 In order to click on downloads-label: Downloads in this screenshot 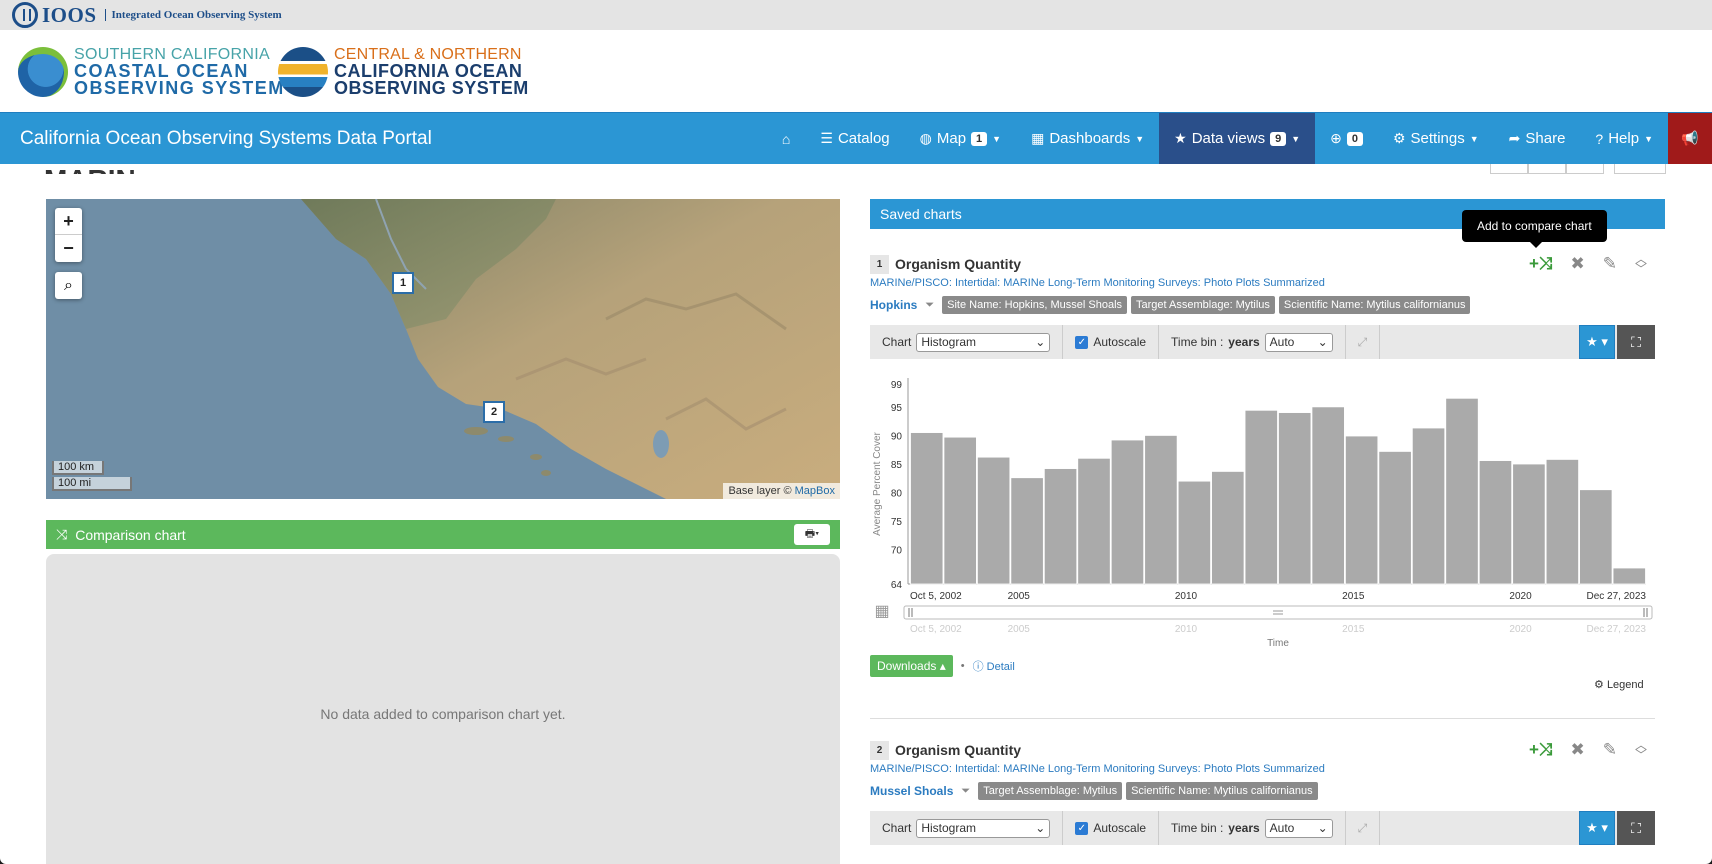, I will do `click(907, 666)`.